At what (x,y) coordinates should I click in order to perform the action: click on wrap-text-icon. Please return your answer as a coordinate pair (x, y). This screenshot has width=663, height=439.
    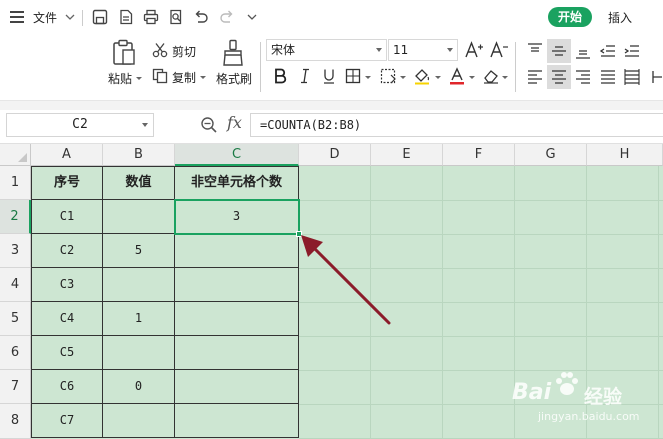
    Looking at the image, I should click on (656, 77).